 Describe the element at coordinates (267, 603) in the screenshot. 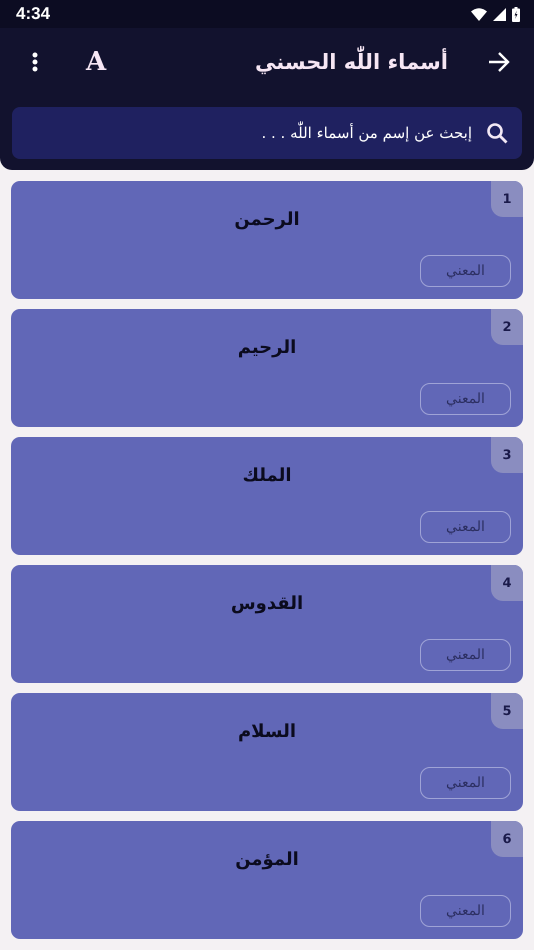

I see `name-text: القدوس` at that location.